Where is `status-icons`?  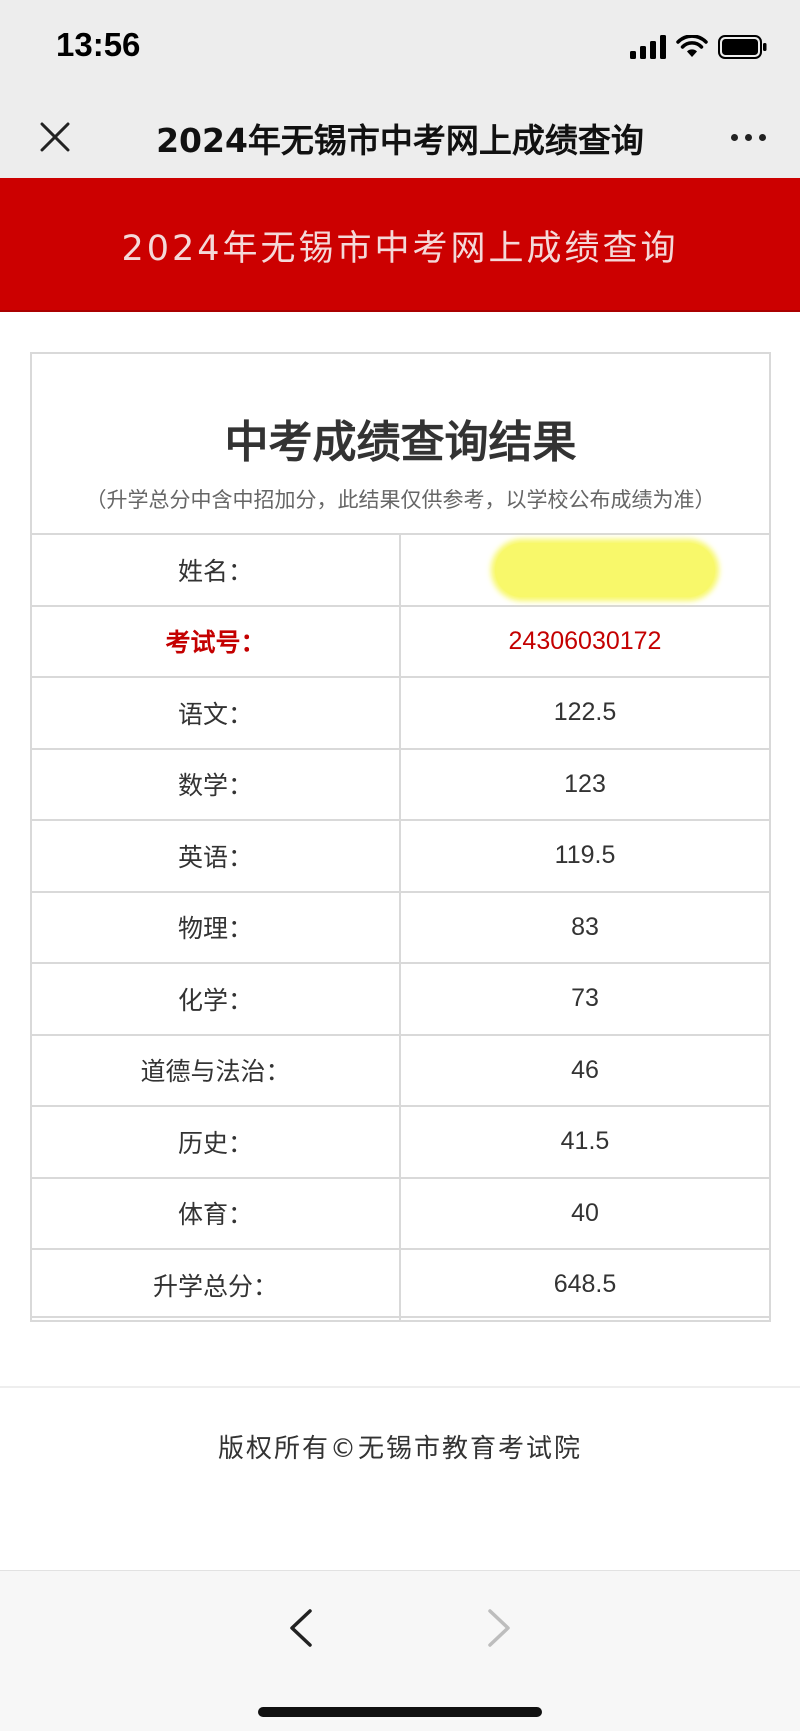 status-icons is located at coordinates (699, 47).